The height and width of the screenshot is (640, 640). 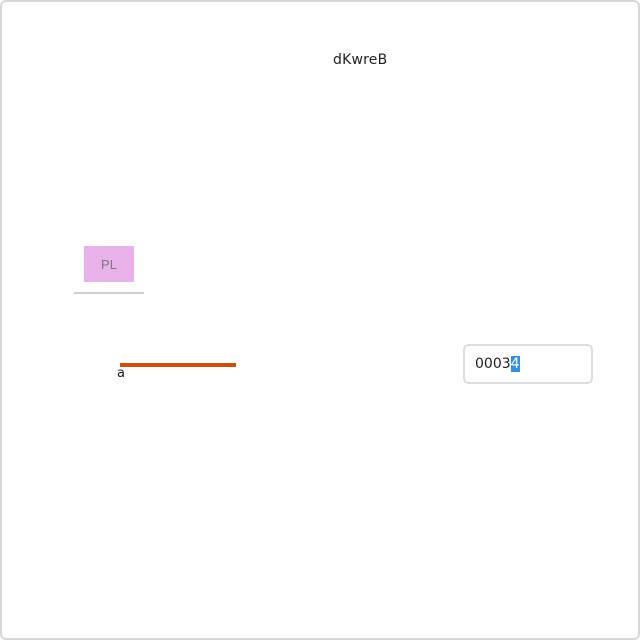 I want to click on number-input-value: 00034, so click(x=497, y=364).